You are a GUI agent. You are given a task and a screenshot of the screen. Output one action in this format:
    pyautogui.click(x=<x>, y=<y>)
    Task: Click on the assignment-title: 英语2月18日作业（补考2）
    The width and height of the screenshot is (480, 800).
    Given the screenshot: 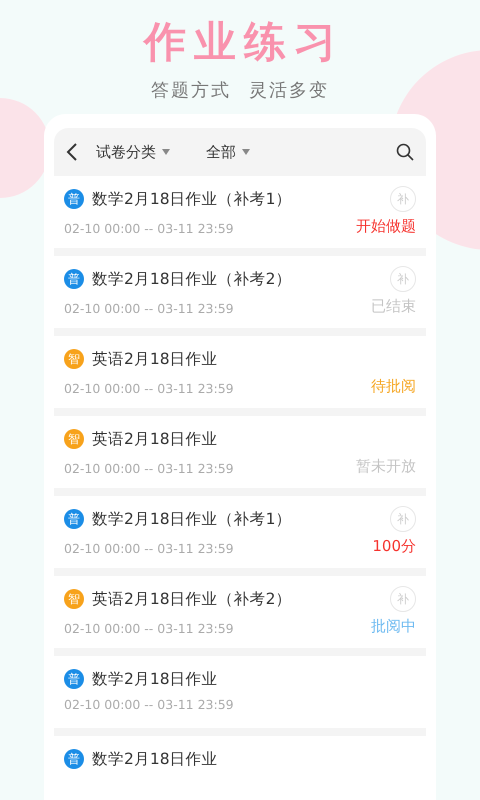 What is the action you would take?
    pyautogui.click(x=192, y=599)
    